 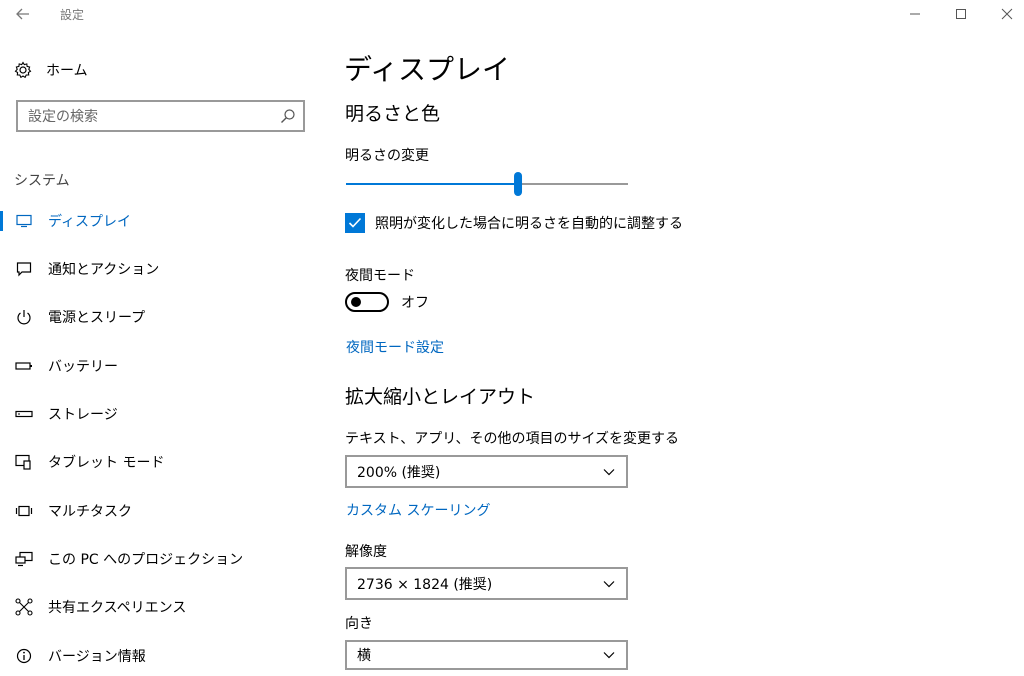 I want to click on night-mode-state: オフ, so click(x=415, y=303).